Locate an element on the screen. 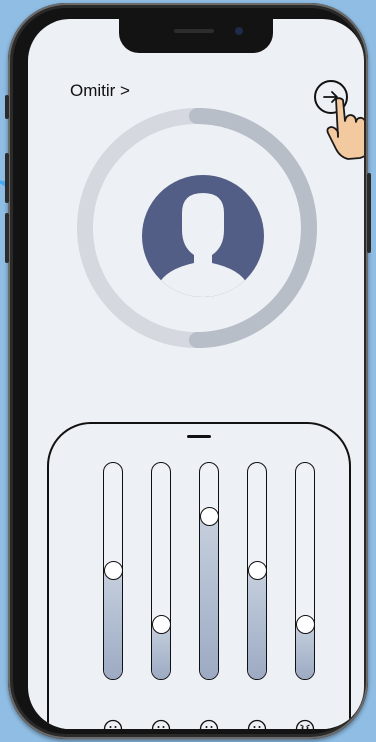  skip-link: Omitir > is located at coordinates (100, 91).